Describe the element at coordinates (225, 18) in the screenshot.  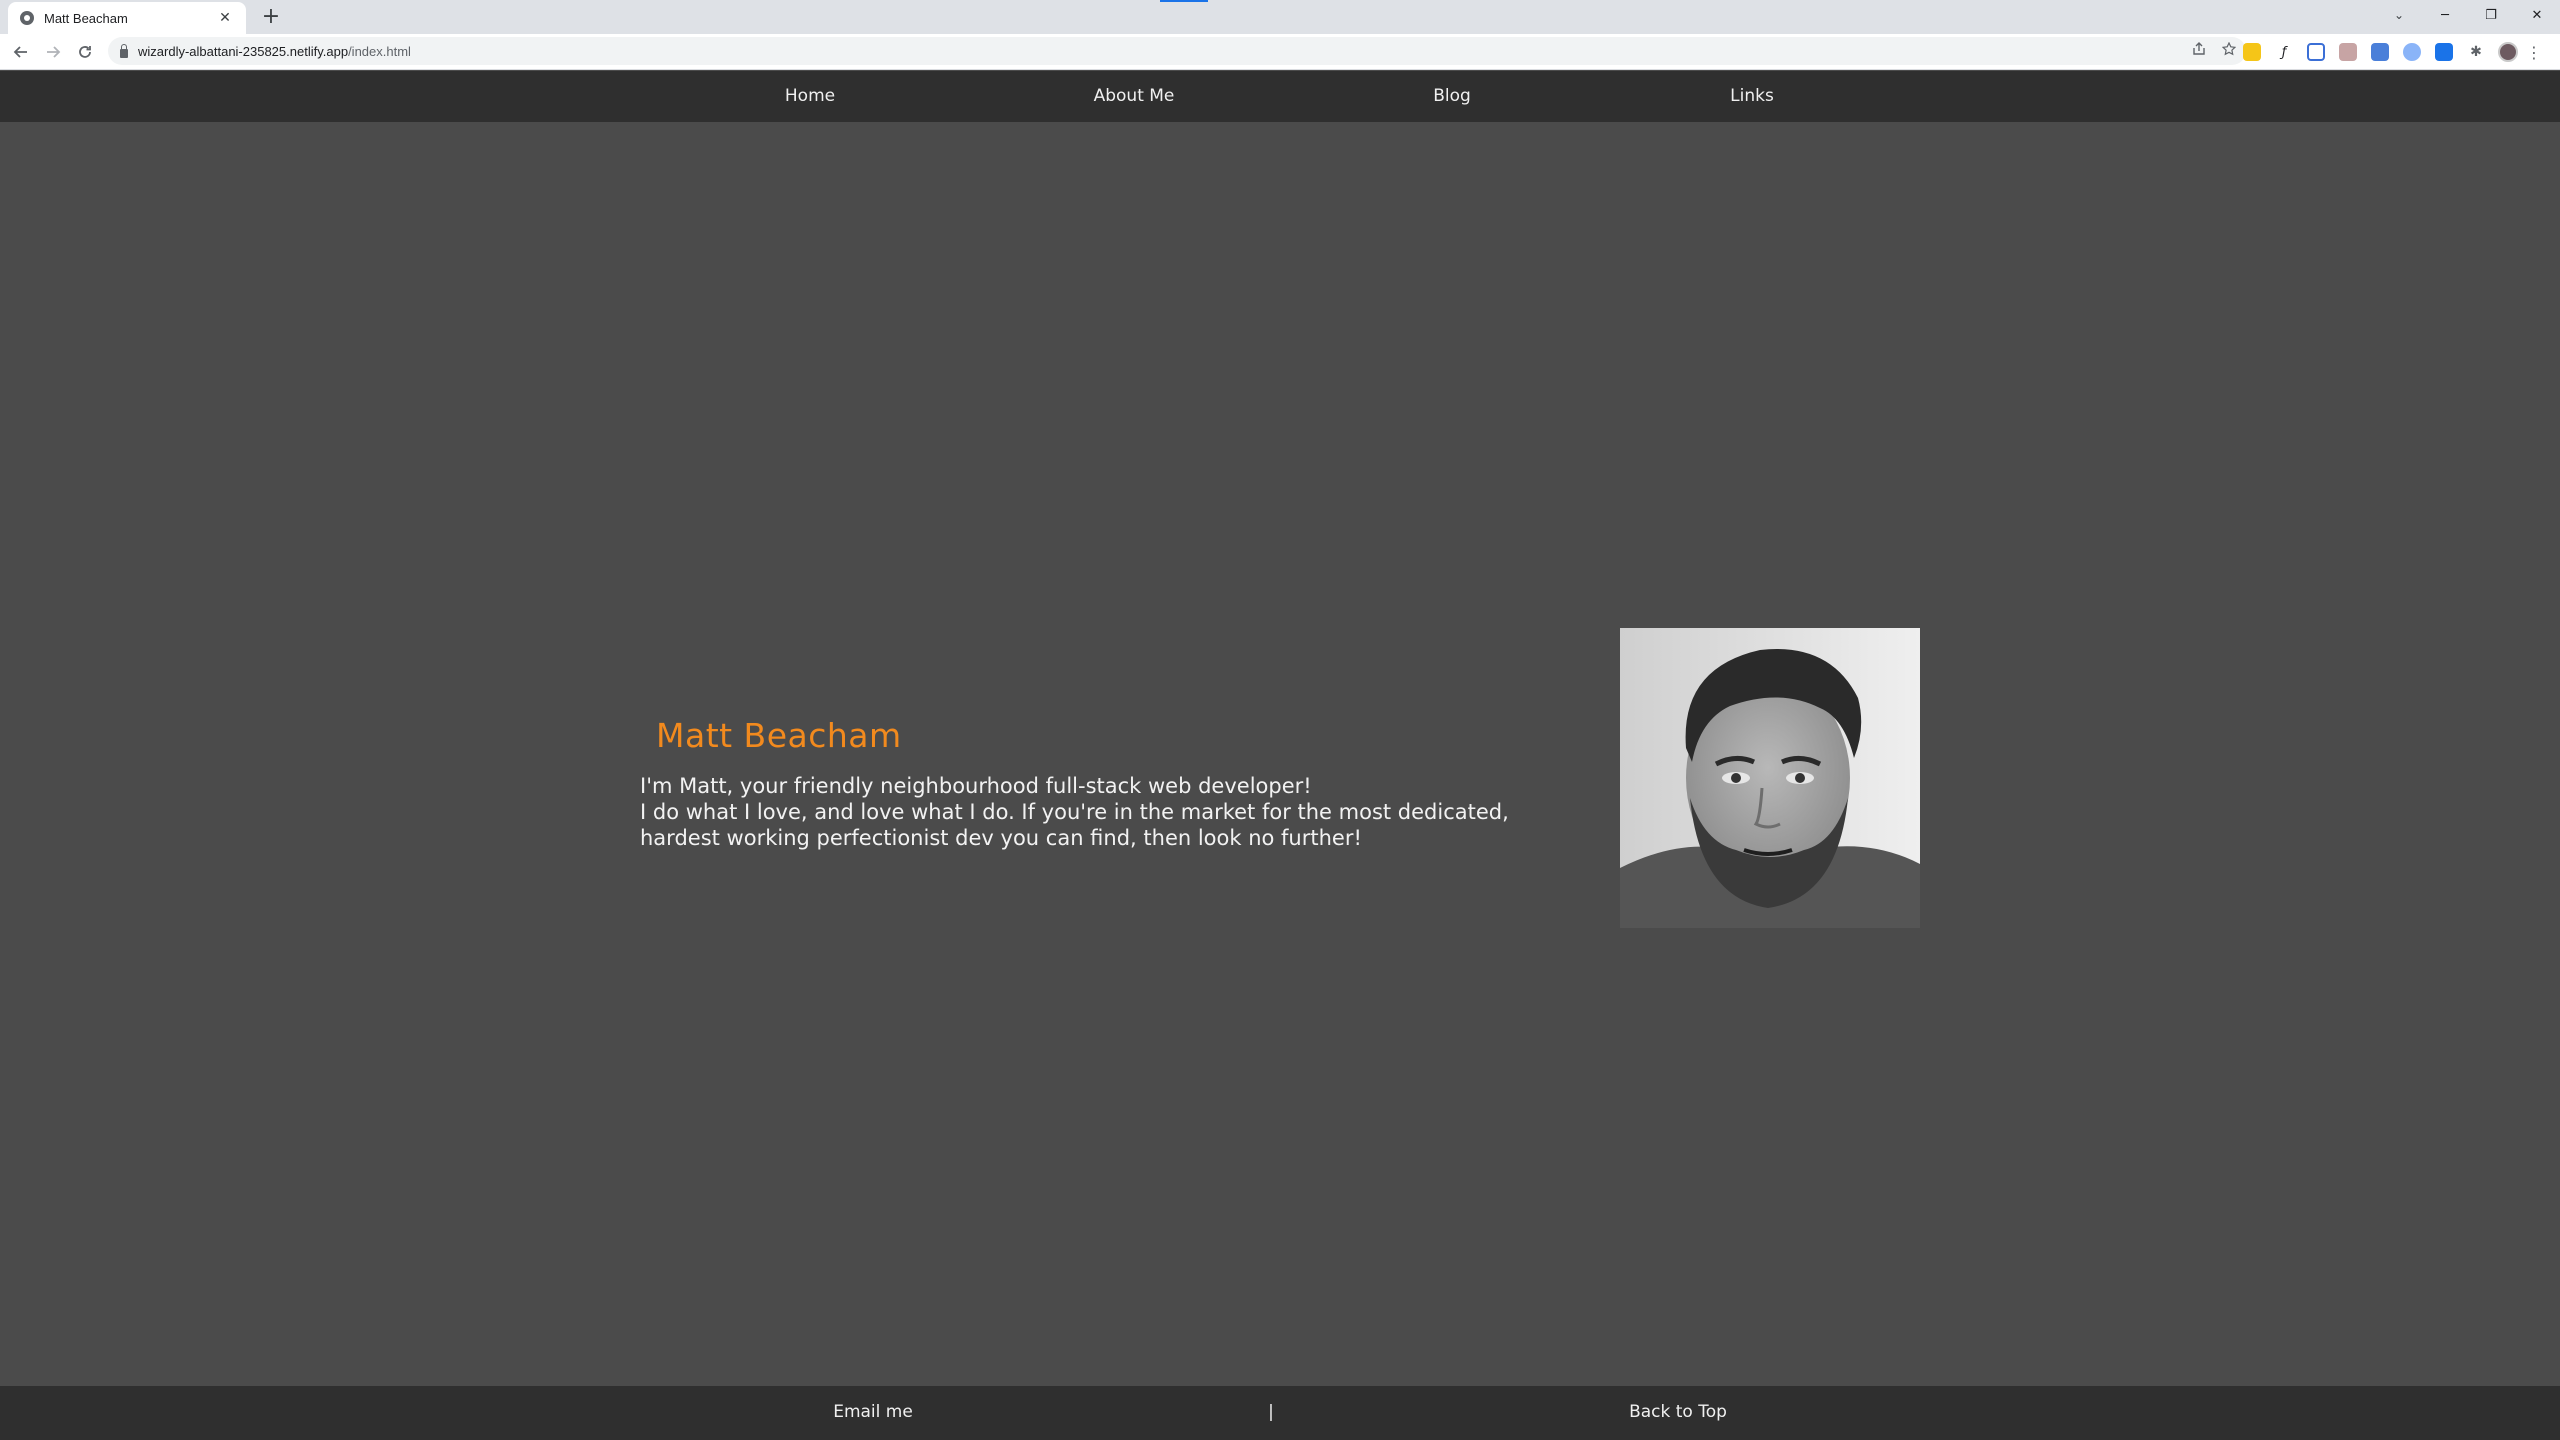
I see `tab-close-icon: ✕` at that location.